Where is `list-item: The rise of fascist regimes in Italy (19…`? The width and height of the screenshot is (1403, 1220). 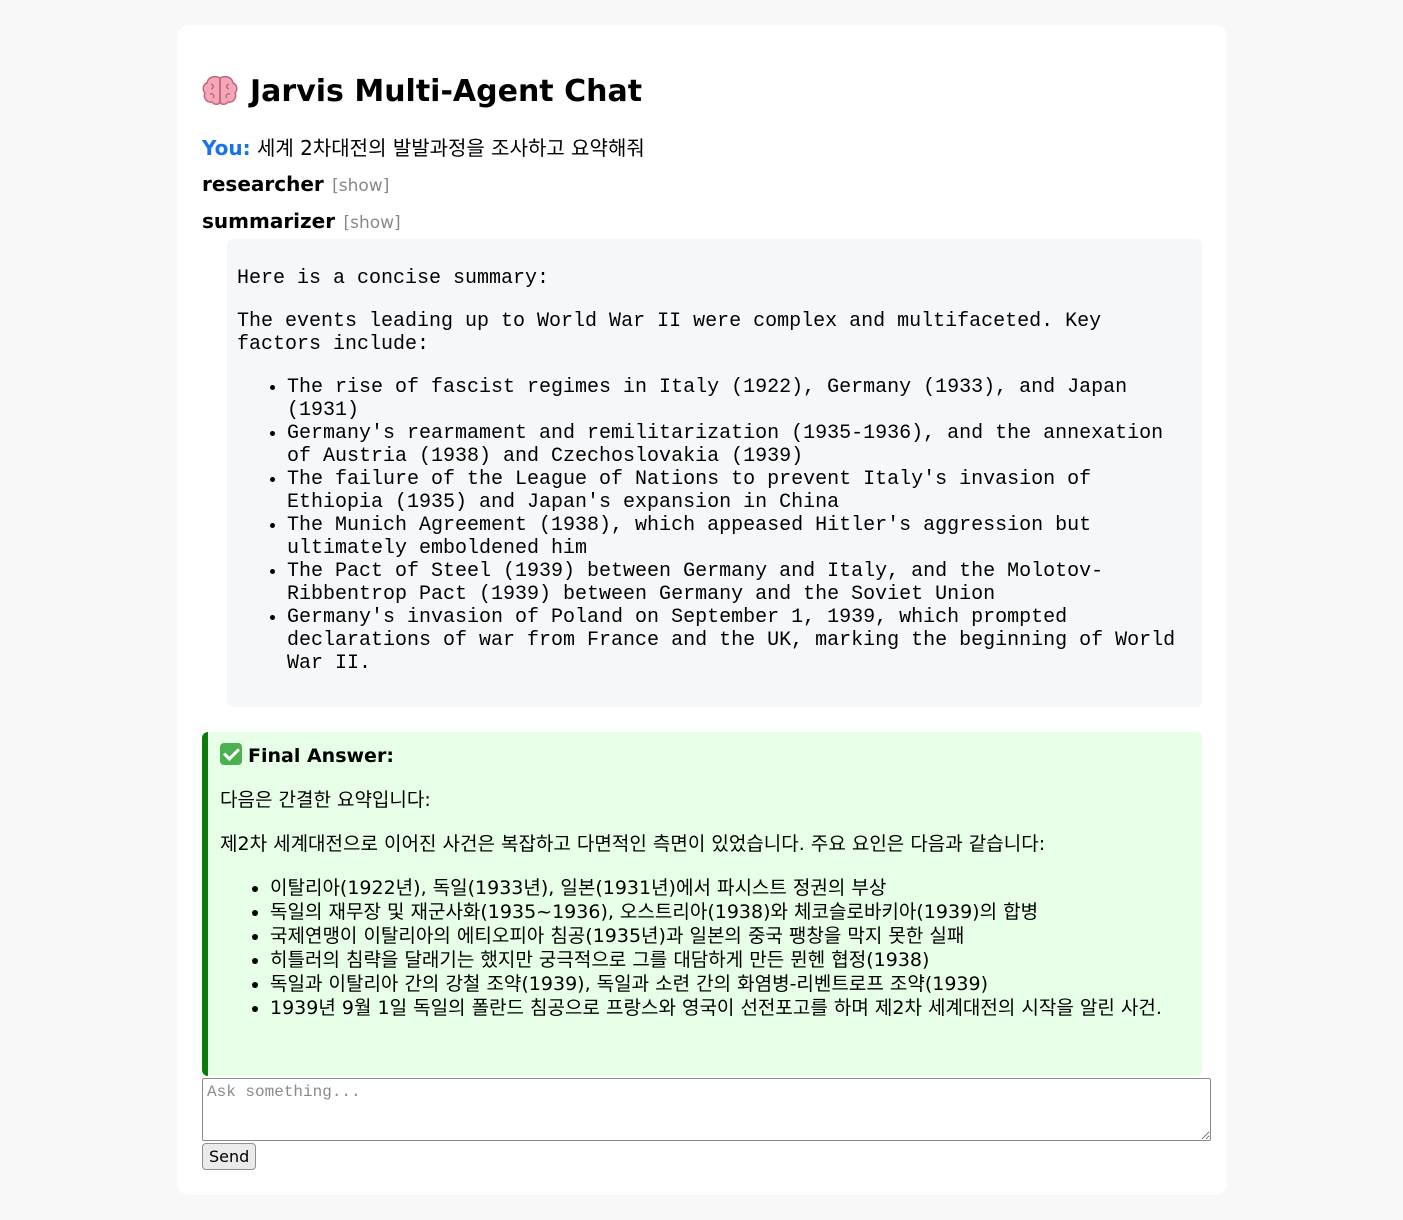
list-item: The rise of fascist regimes in Italy (19… is located at coordinates (739, 399).